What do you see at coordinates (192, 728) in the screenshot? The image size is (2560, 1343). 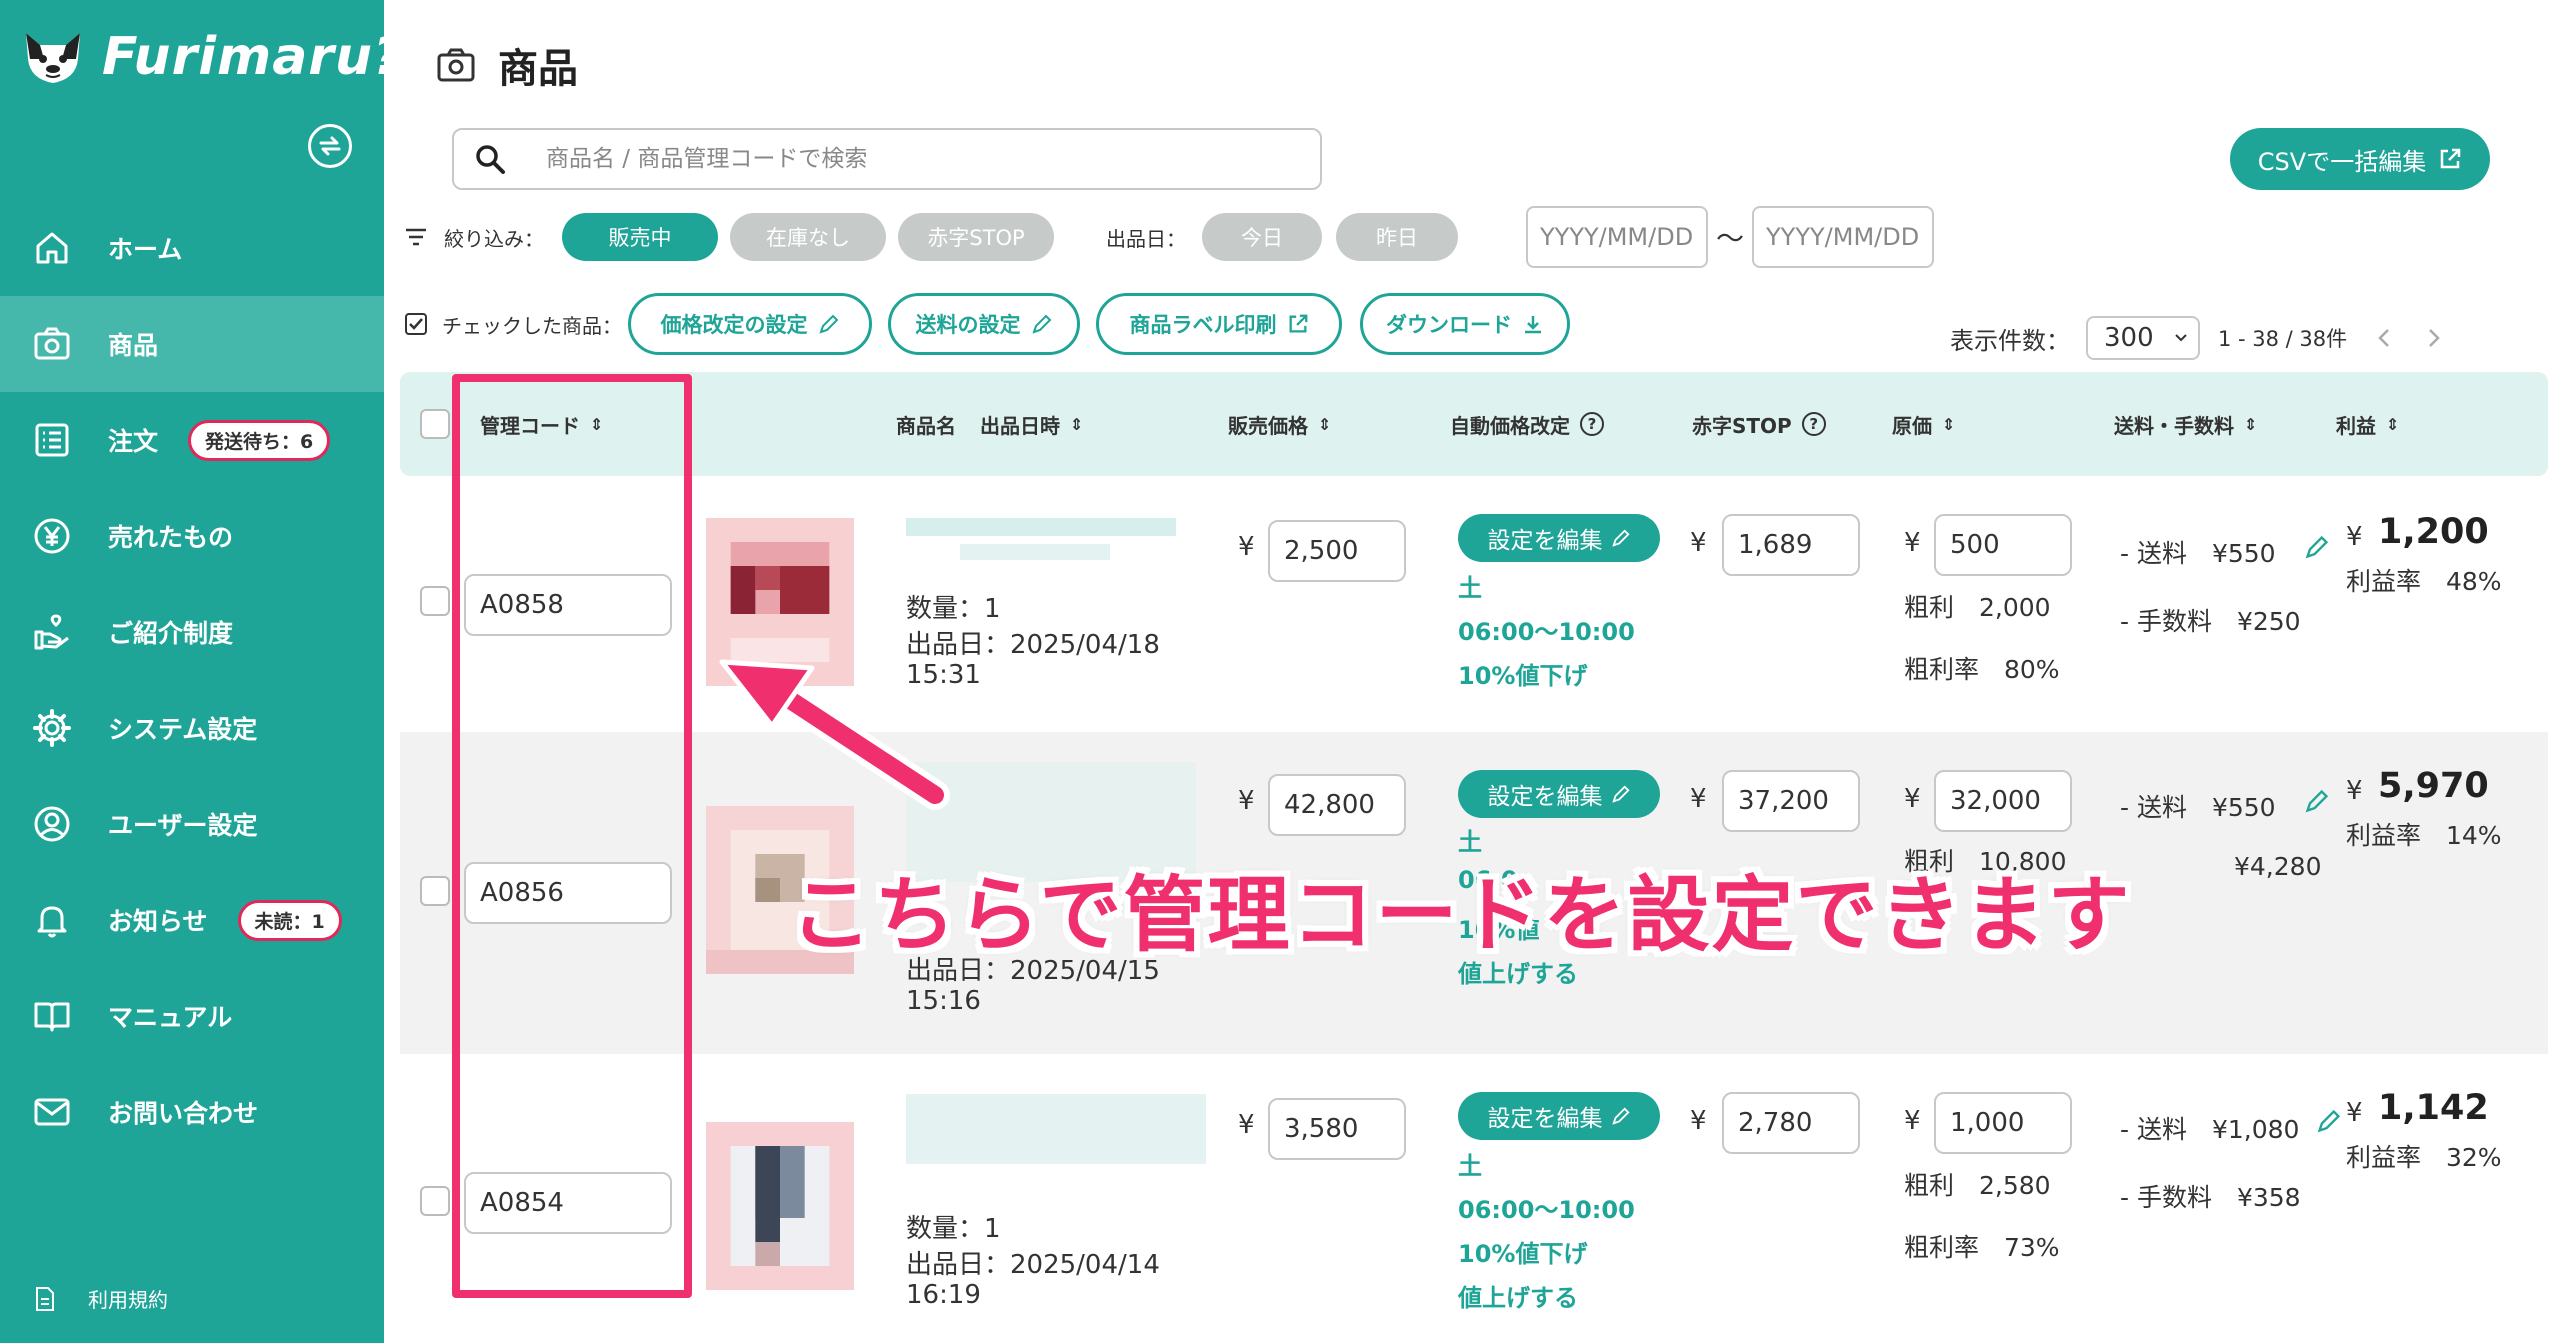 I see `sidebar-item-system-settings: システム設定` at bounding box center [192, 728].